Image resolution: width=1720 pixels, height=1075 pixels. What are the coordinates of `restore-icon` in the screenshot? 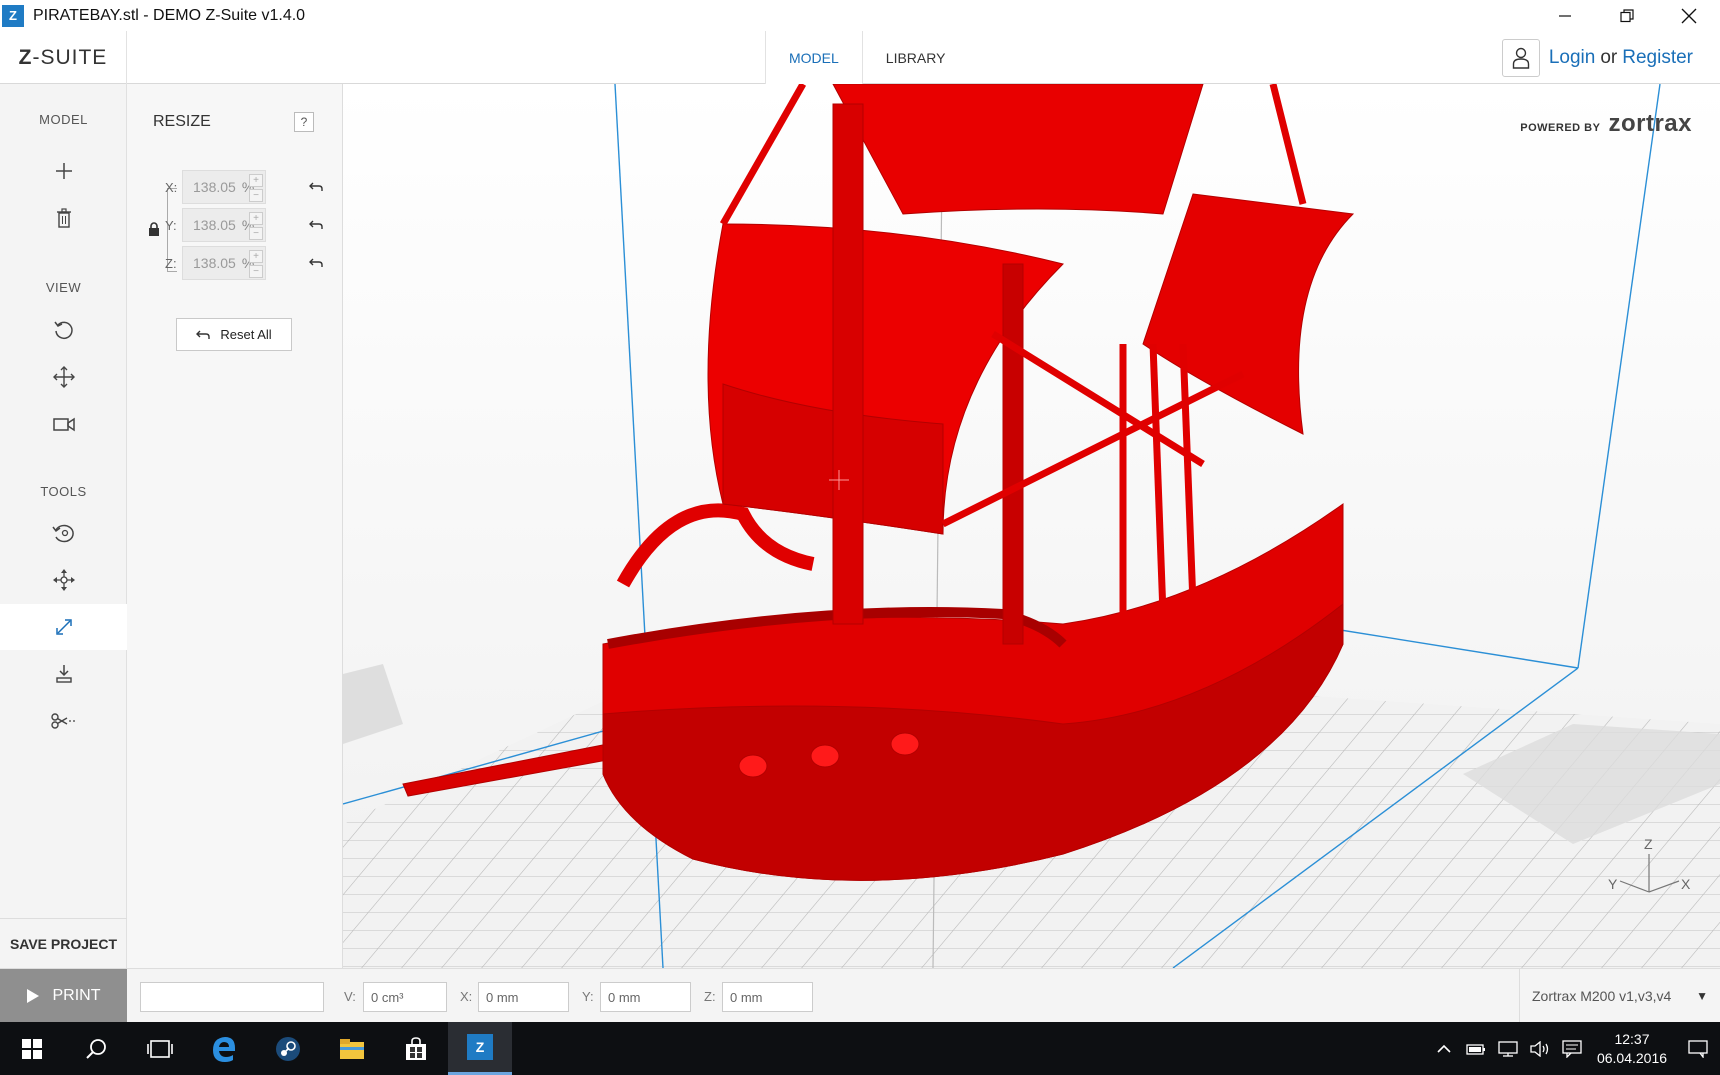 It's located at (1627, 15).